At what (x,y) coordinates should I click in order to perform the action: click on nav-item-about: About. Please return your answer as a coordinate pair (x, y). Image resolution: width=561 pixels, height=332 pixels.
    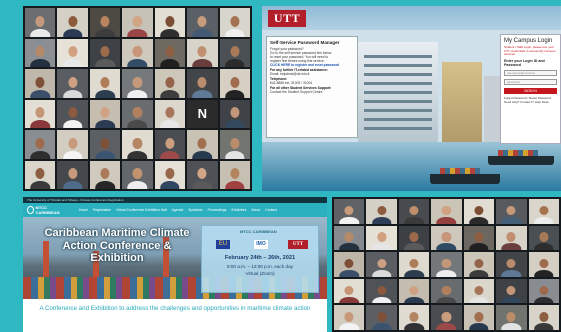
    Looking at the image, I should click on (255, 210).